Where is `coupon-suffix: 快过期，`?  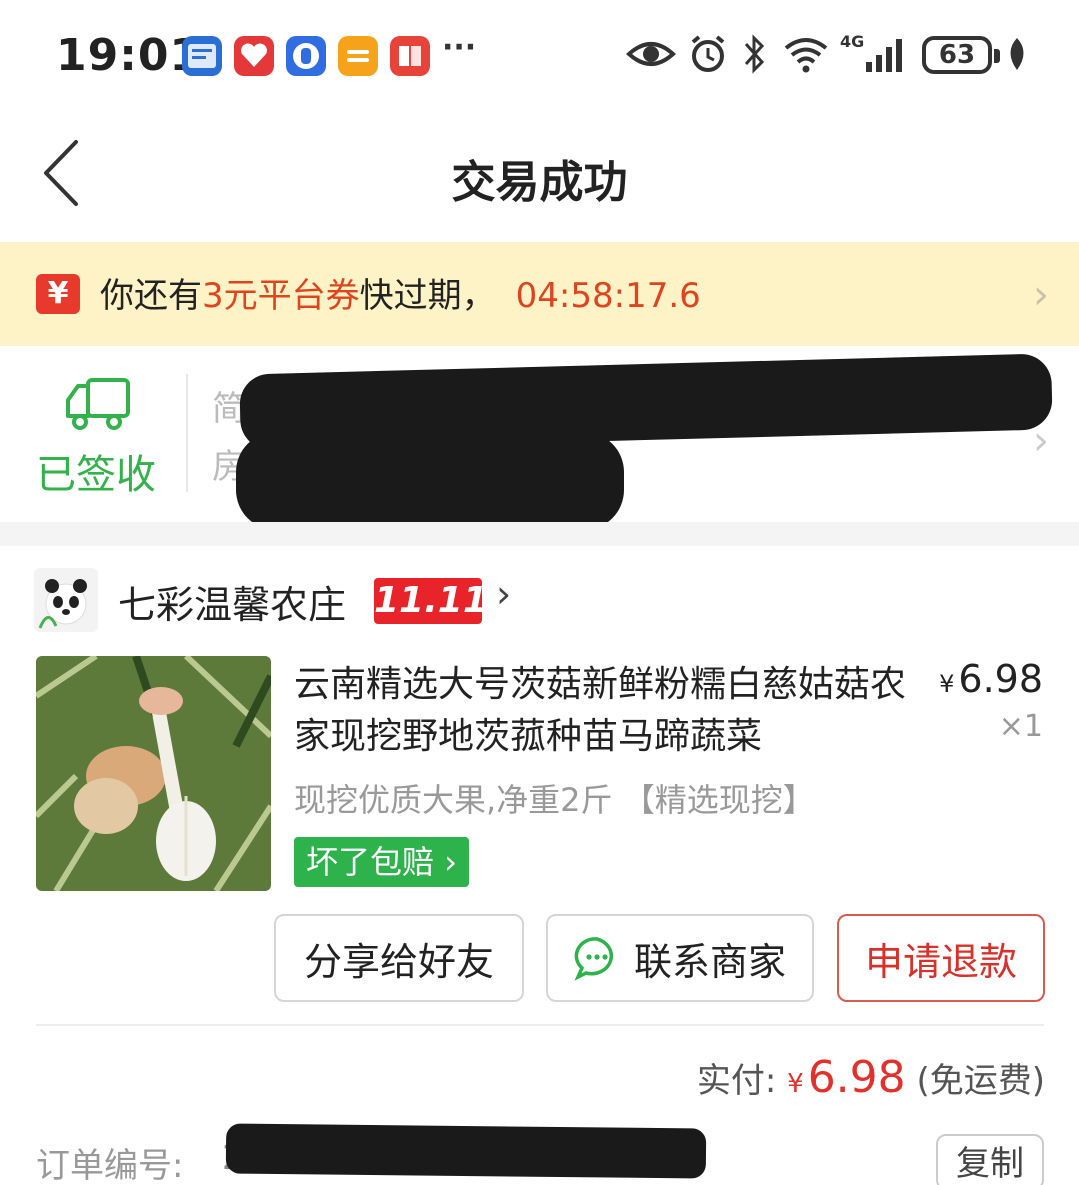 coupon-suffix: 快过期， is located at coordinates (427, 296).